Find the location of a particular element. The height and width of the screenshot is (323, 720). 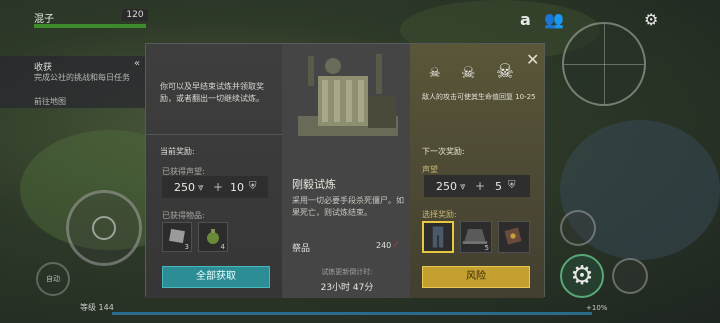

get-all-button: 全部获取 is located at coordinates (216, 277).